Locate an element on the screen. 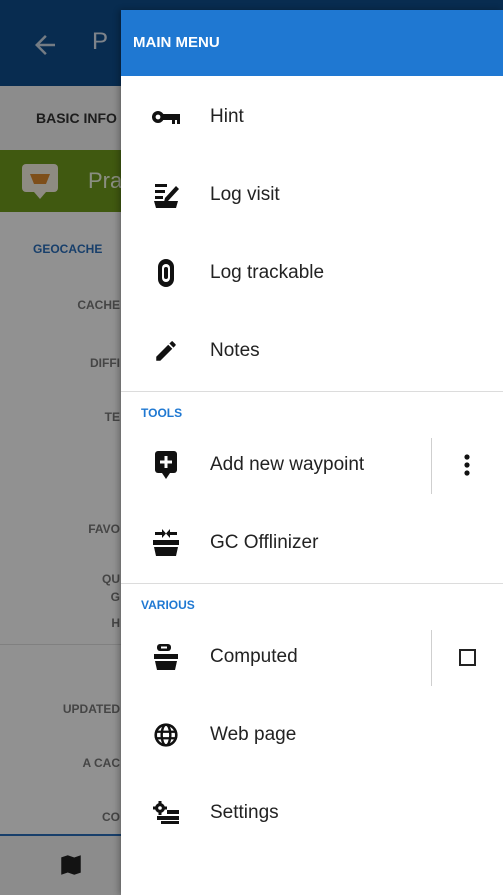 The image size is (503, 895). settings-icon is located at coordinates (165, 813).